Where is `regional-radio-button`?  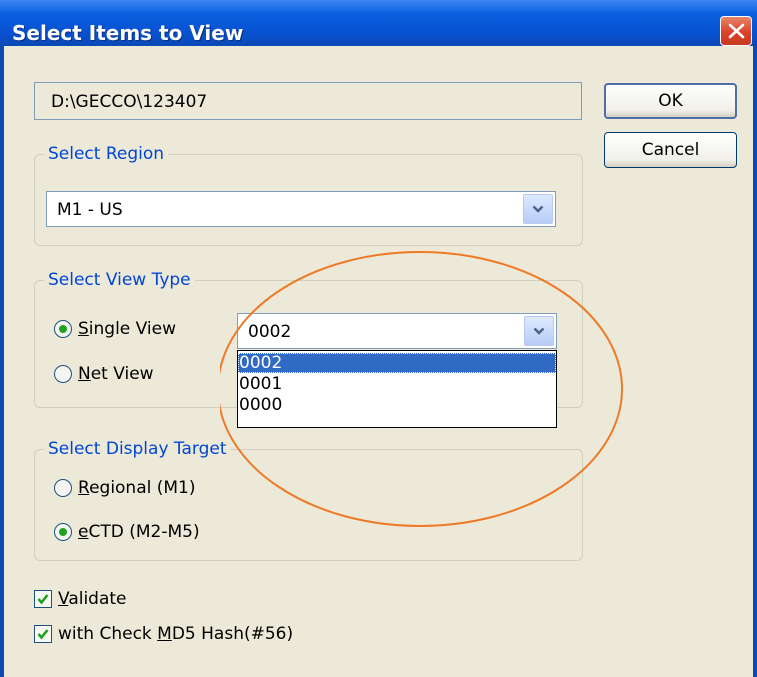 regional-radio-button is located at coordinates (63, 488).